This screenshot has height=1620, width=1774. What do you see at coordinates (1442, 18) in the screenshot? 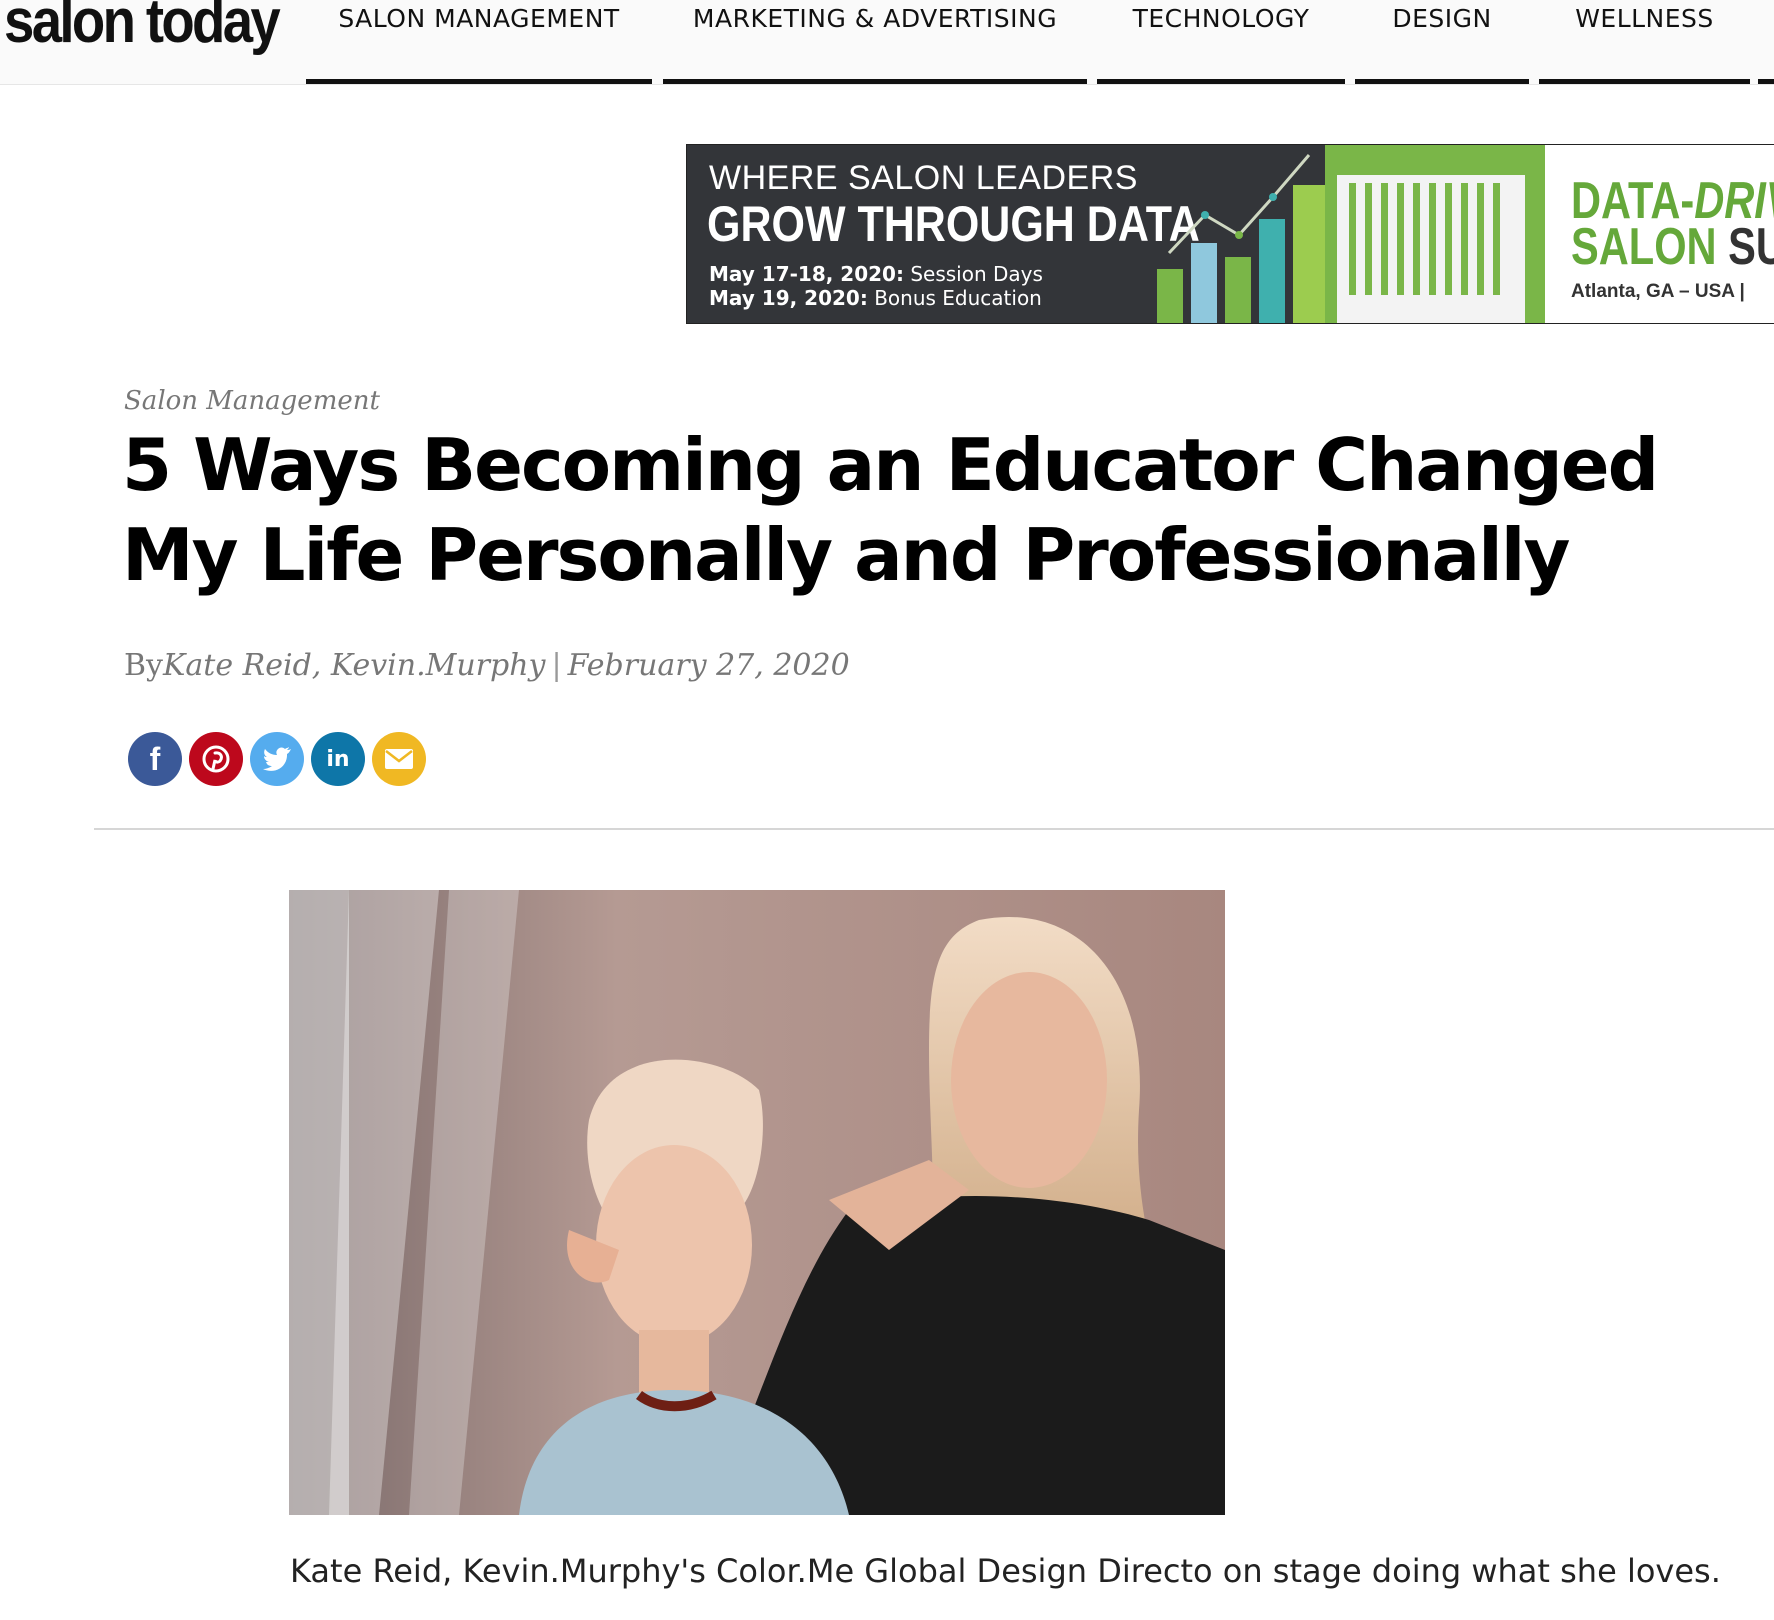
I see `nav-label: DESIGN` at bounding box center [1442, 18].